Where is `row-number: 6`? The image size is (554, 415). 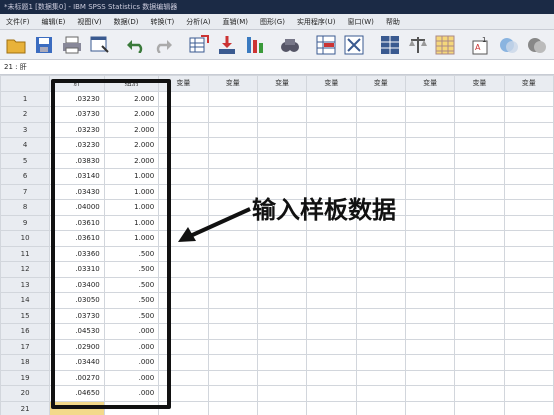 row-number: 6 is located at coordinates (25, 176).